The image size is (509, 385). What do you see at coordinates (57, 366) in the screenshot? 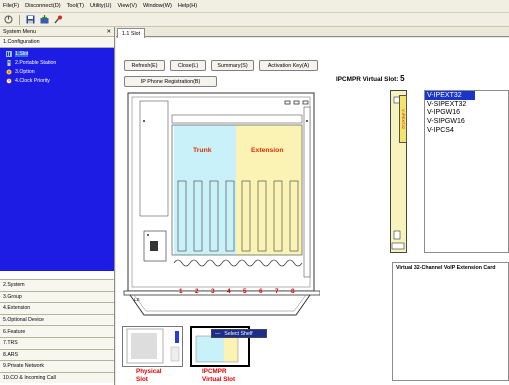
I see `sidebar-category-private-network: 9.Private Network` at bounding box center [57, 366].